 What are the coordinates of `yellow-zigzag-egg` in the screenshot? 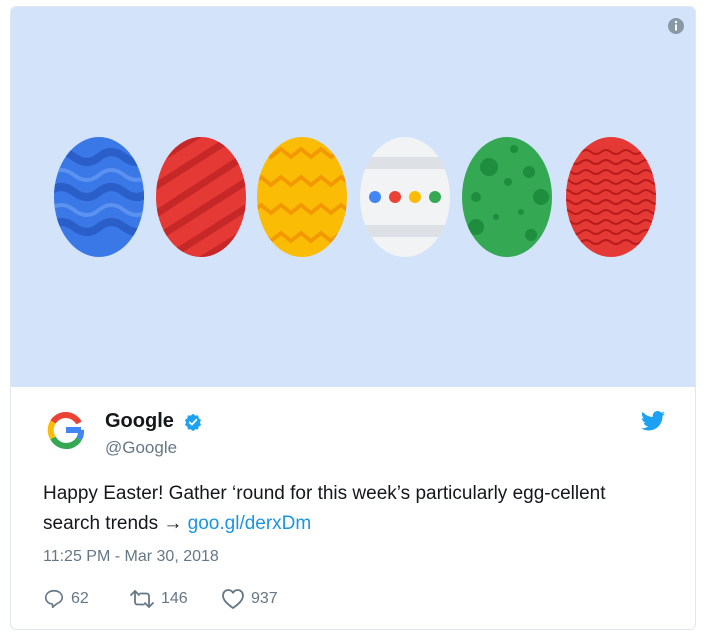 It's located at (302, 197).